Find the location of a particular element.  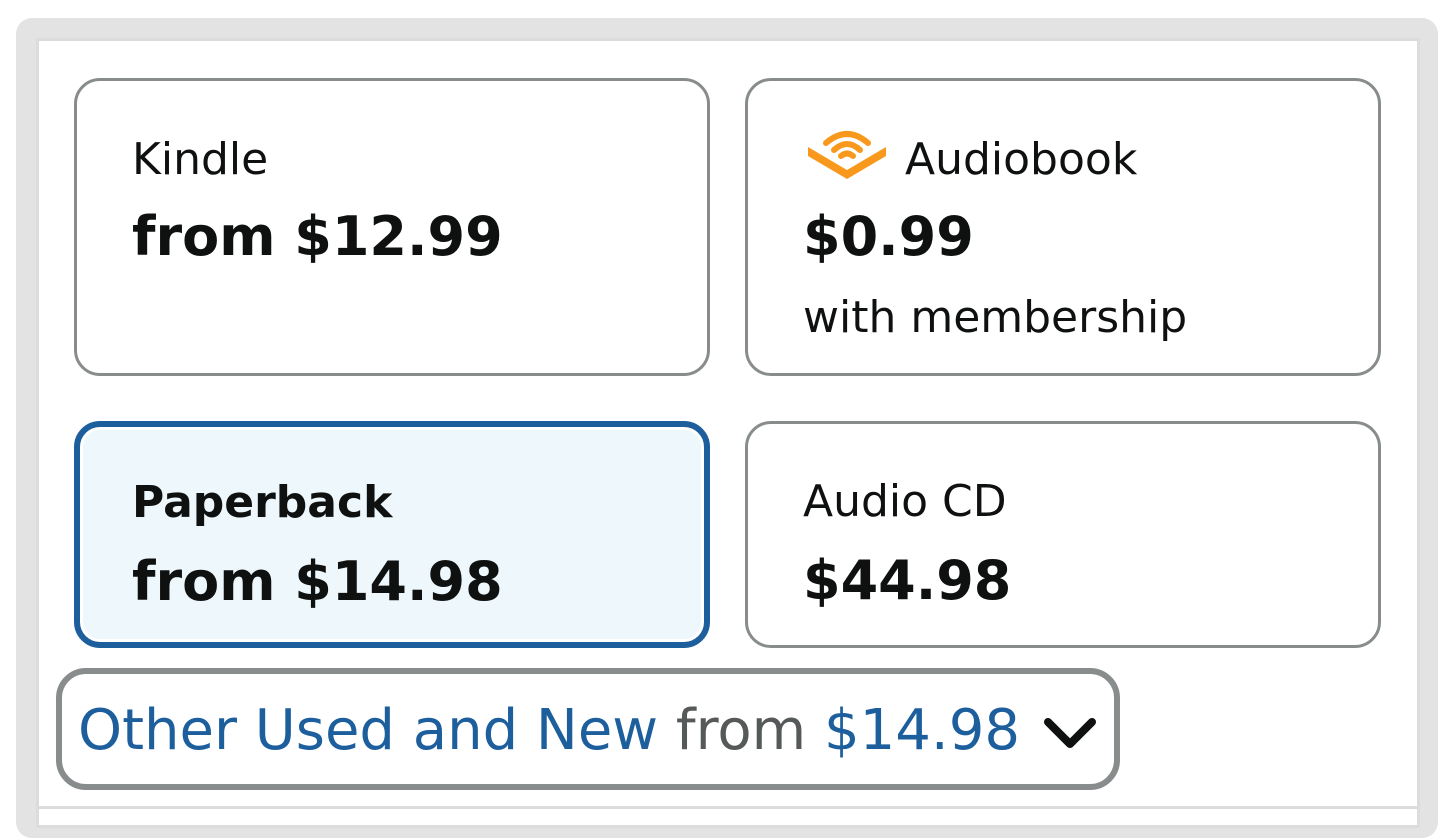

format-card-audio-cd: Audio CD $44.98 is located at coordinates (1063, 534).